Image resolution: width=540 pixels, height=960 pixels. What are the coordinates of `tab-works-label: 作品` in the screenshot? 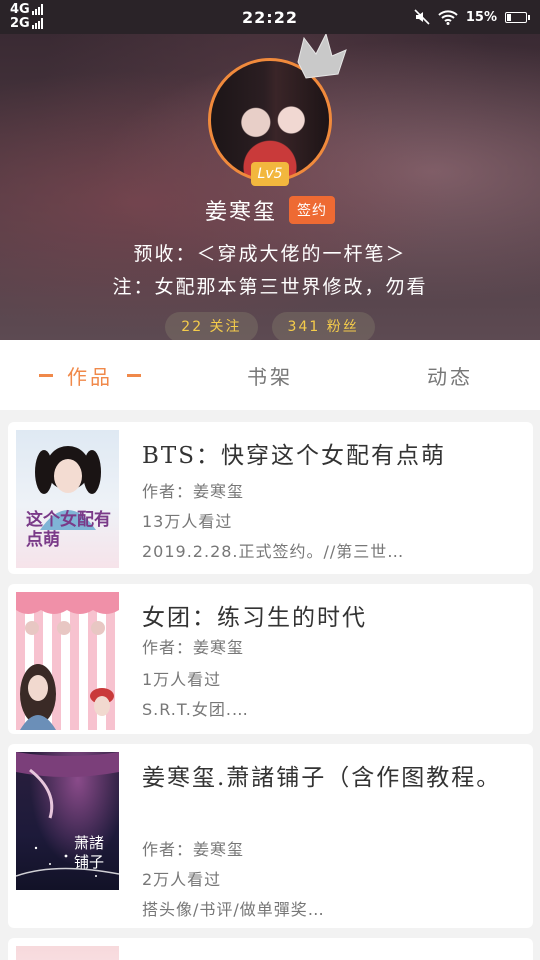 It's located at (90, 376).